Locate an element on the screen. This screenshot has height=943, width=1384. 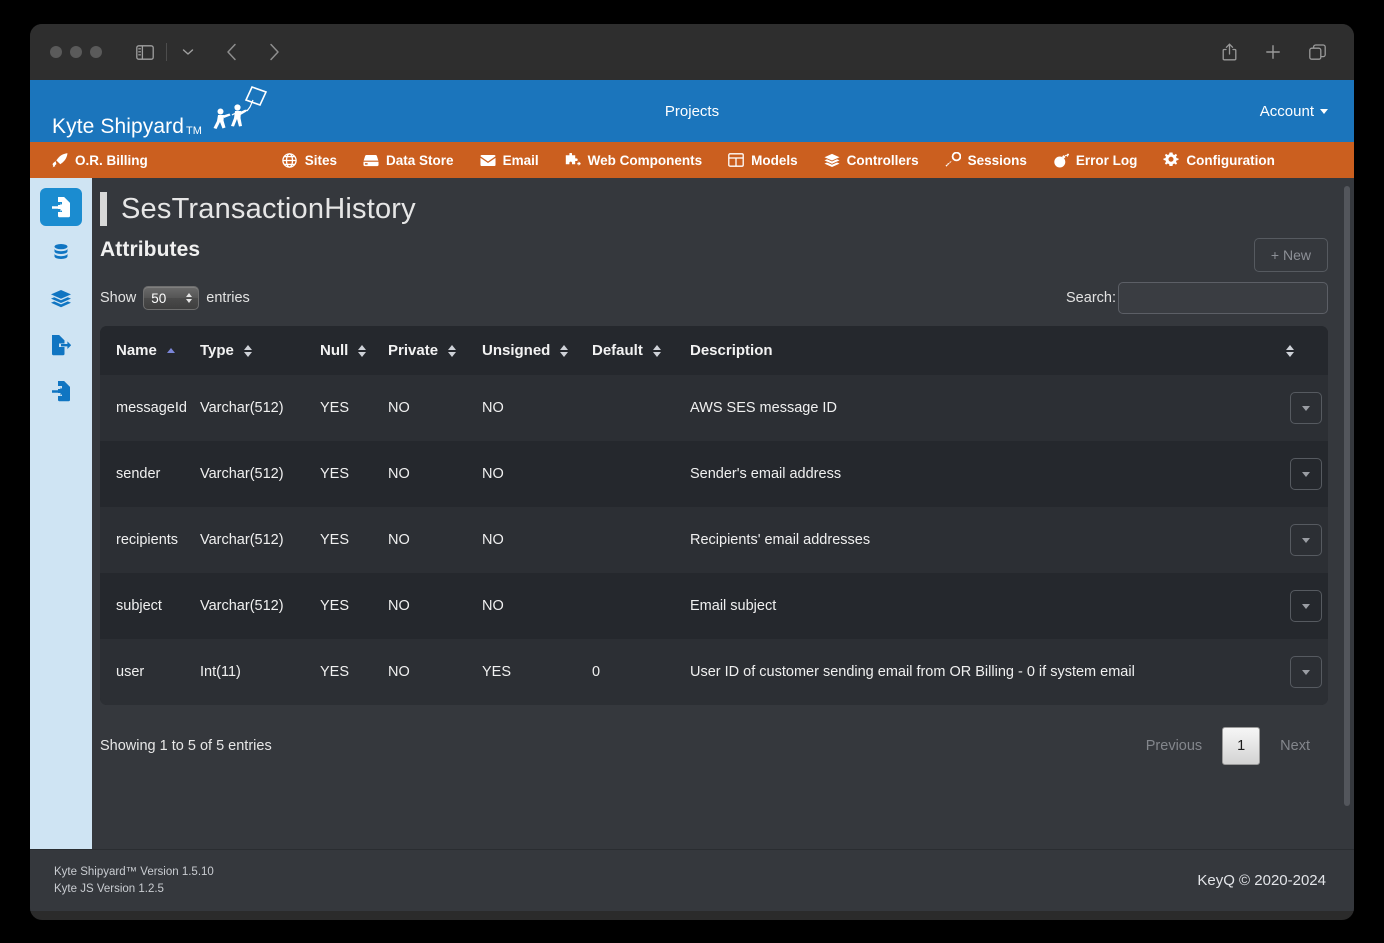
back-arrow-icon is located at coordinates (232, 52).